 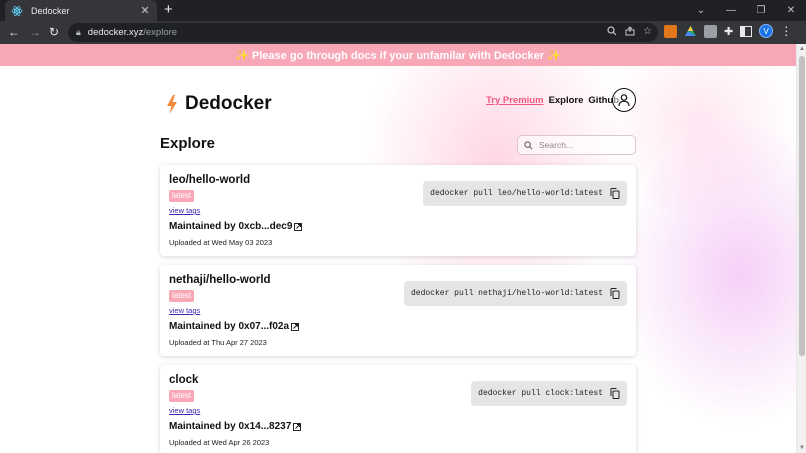 What do you see at coordinates (506, 293) in the screenshot?
I see `pull-command: dedocker pull nethaji/hello-world:latest` at bounding box center [506, 293].